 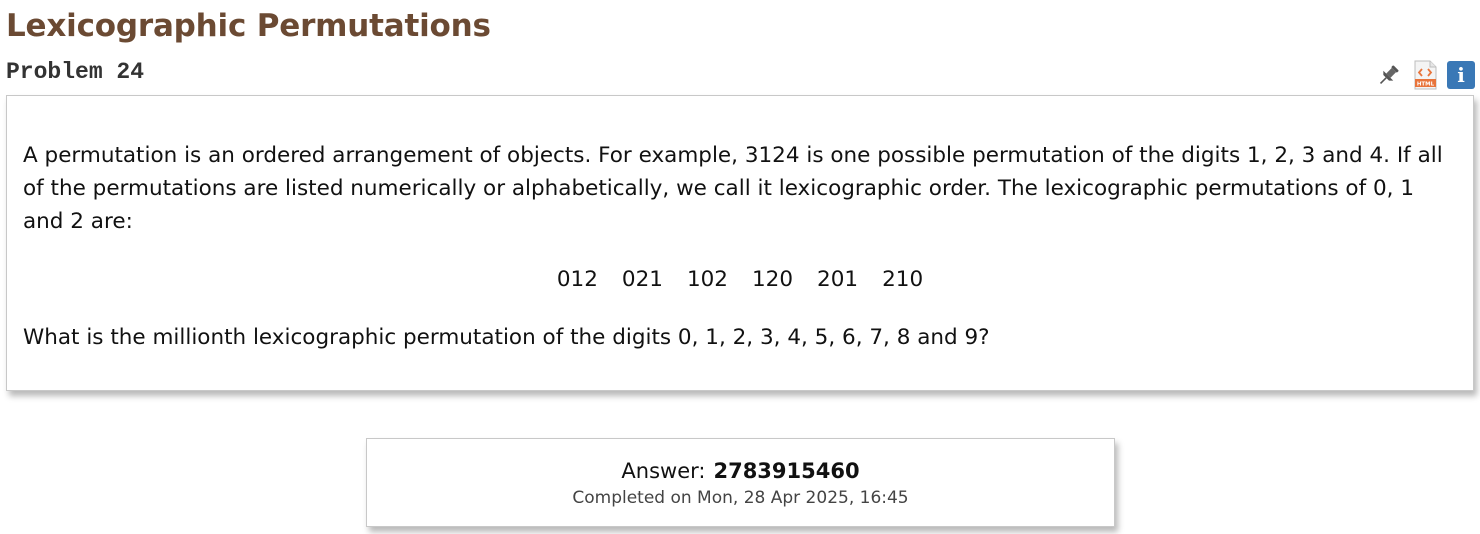 I want to click on permutation-item: 102, so click(x=707, y=279).